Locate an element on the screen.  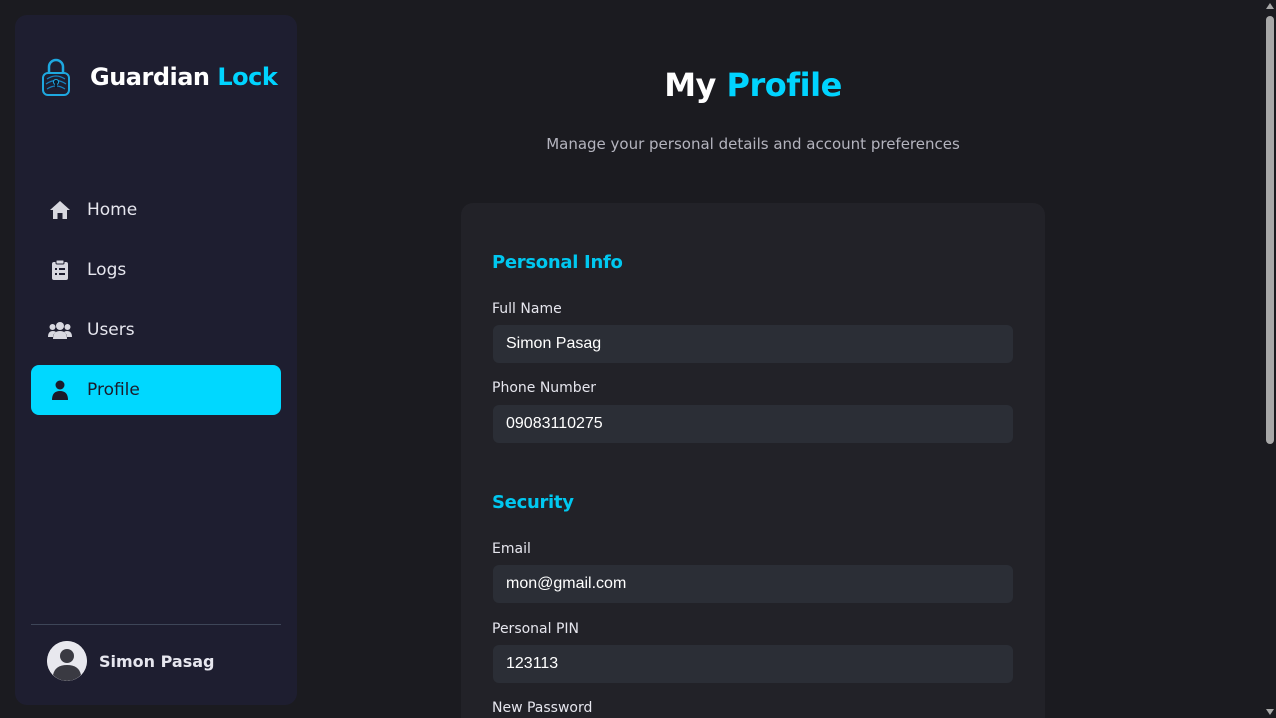
sidebar-nav: Home Logs Users Profile is located at coordinates (156, 305).